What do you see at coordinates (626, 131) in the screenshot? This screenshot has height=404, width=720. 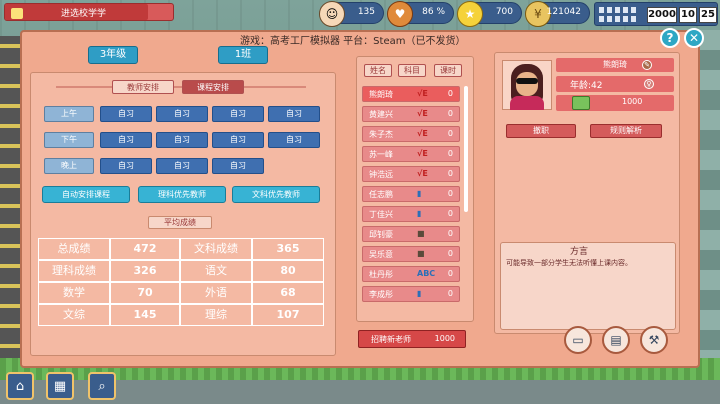 I see `rules-button: 规则解析` at bounding box center [626, 131].